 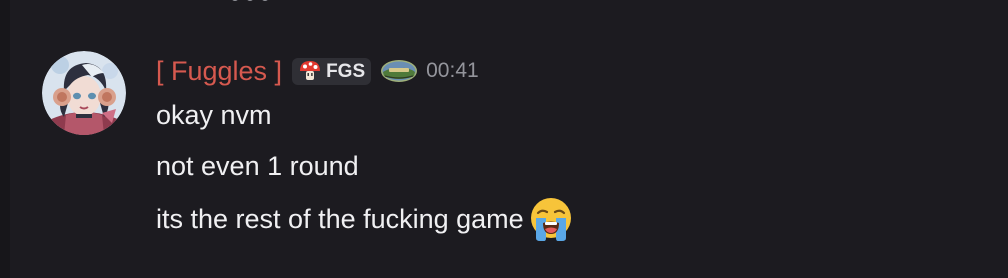 I want to click on avatar-image, so click(x=84, y=93).